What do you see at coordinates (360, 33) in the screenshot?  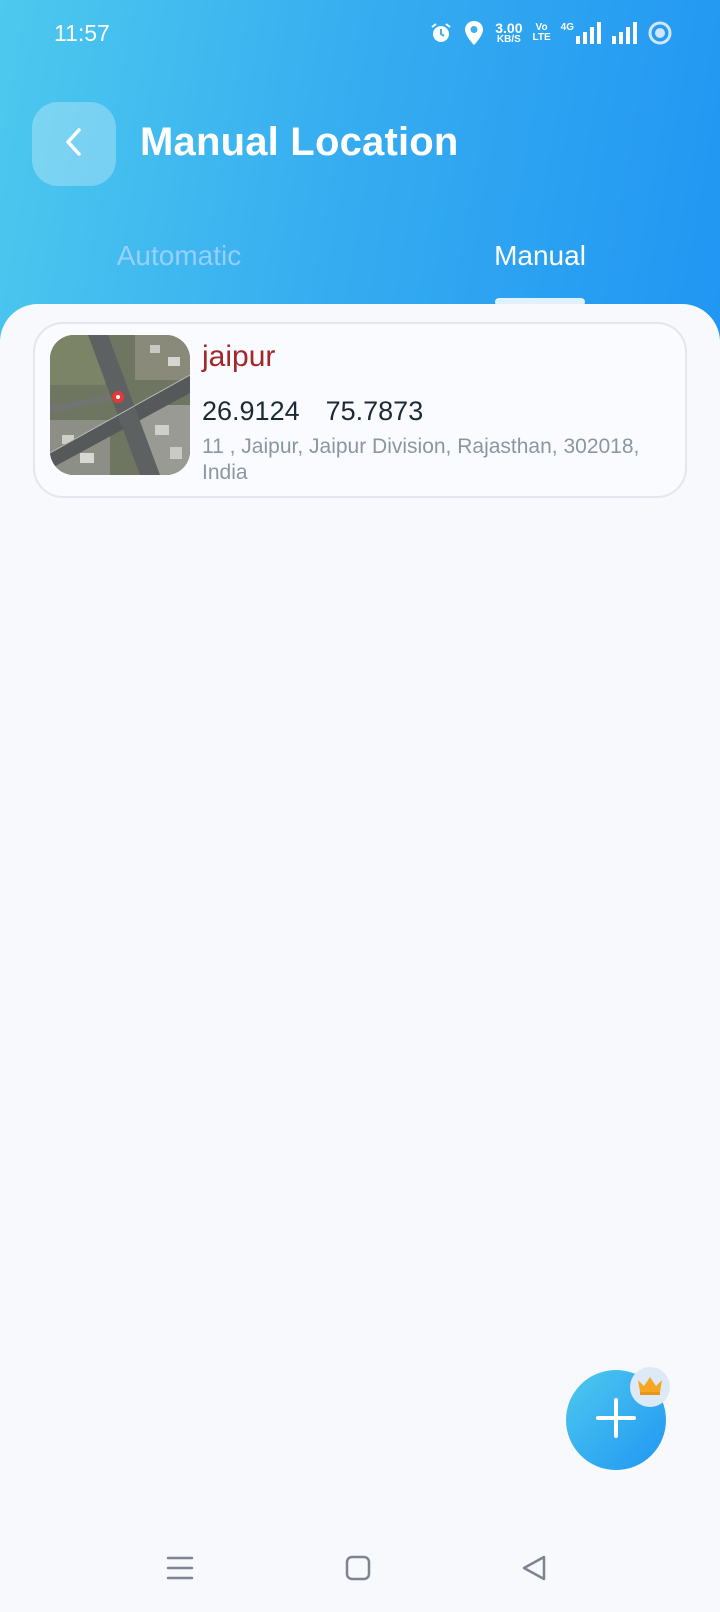 I see `status-bar: 11:57 3.00 KB/S Vo LTE 4G` at bounding box center [360, 33].